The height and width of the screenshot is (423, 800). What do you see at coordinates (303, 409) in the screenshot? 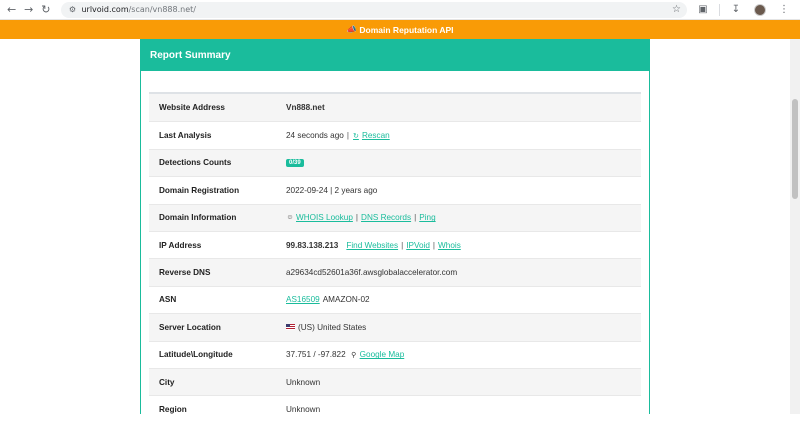
I see `region-value: Unknown` at bounding box center [303, 409].